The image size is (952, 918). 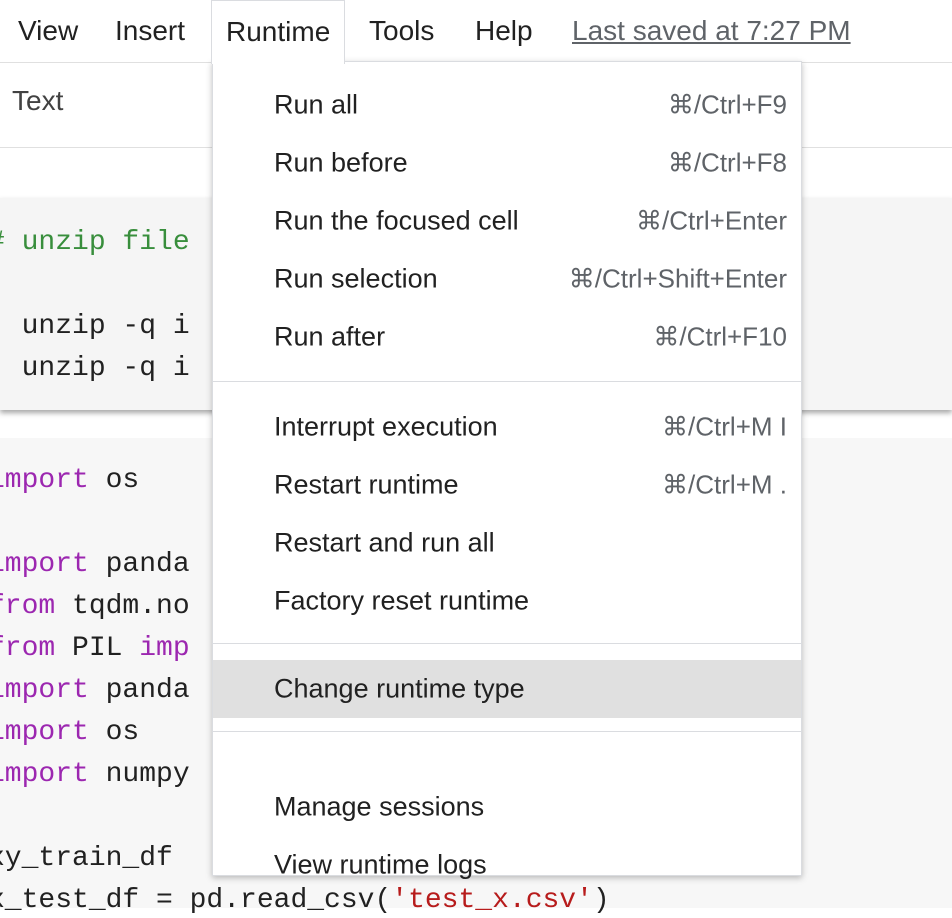 What do you see at coordinates (677, 278) in the screenshot?
I see `menu-item-shortcut: ⌘/Ctrl+Shift+Enter` at bounding box center [677, 278].